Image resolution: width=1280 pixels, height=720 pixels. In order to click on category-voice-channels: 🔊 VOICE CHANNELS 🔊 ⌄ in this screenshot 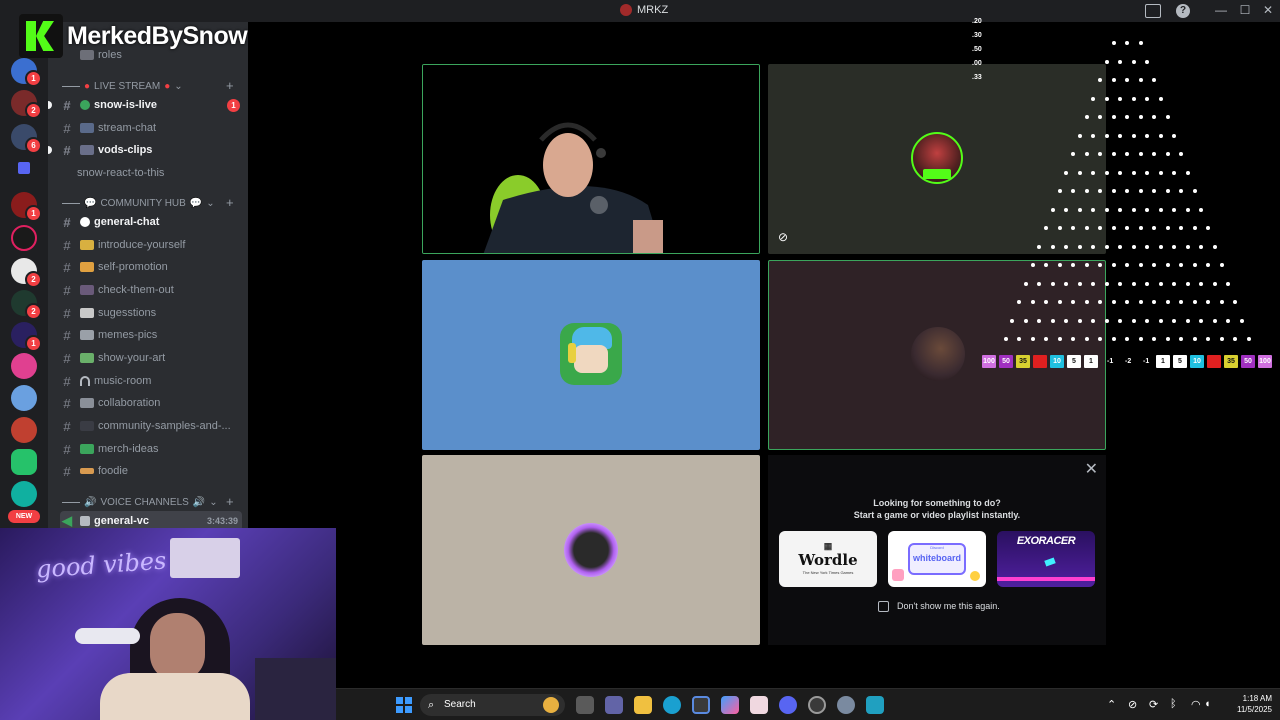, I will do `click(140, 502)`.